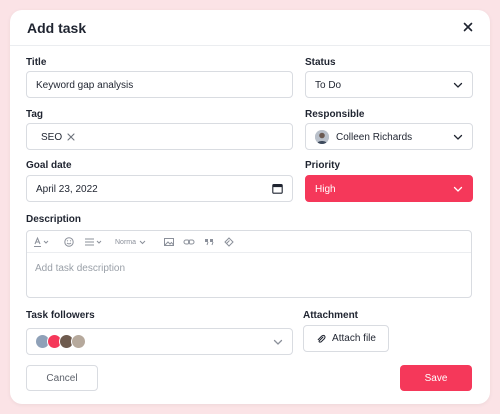 This screenshot has height=414, width=500. I want to click on text-style-value: Norma, so click(126, 242).